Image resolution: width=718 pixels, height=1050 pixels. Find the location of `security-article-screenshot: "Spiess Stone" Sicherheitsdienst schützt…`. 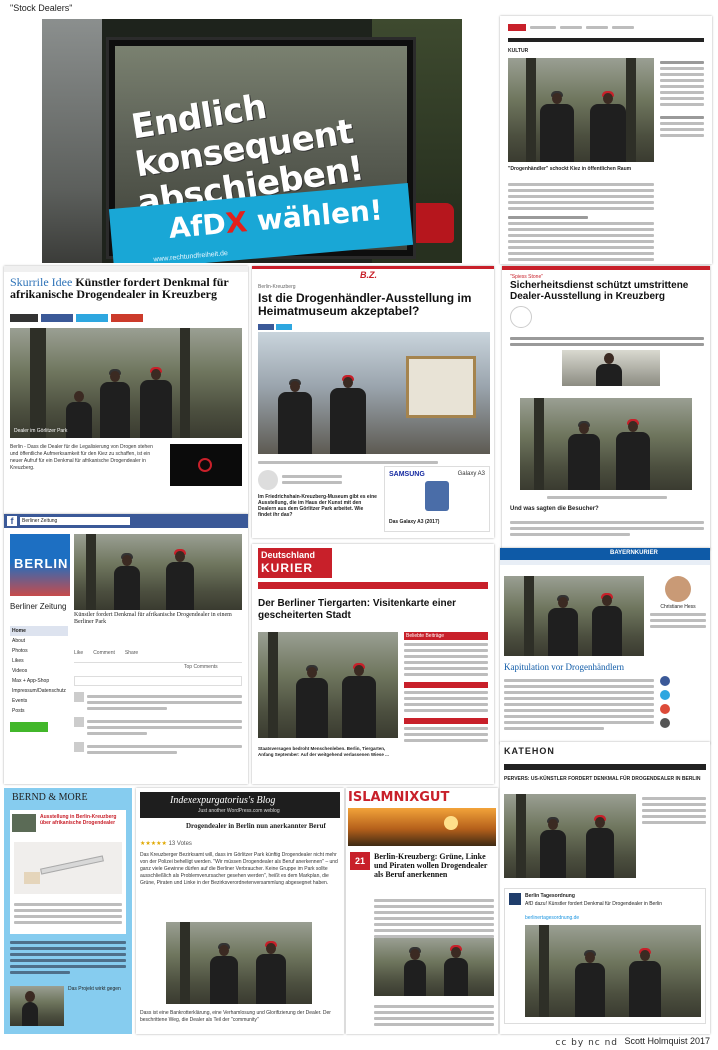

security-article-screenshot: "Spiess Stone" Sicherheitsdienst schützt… is located at coordinates (606, 408).